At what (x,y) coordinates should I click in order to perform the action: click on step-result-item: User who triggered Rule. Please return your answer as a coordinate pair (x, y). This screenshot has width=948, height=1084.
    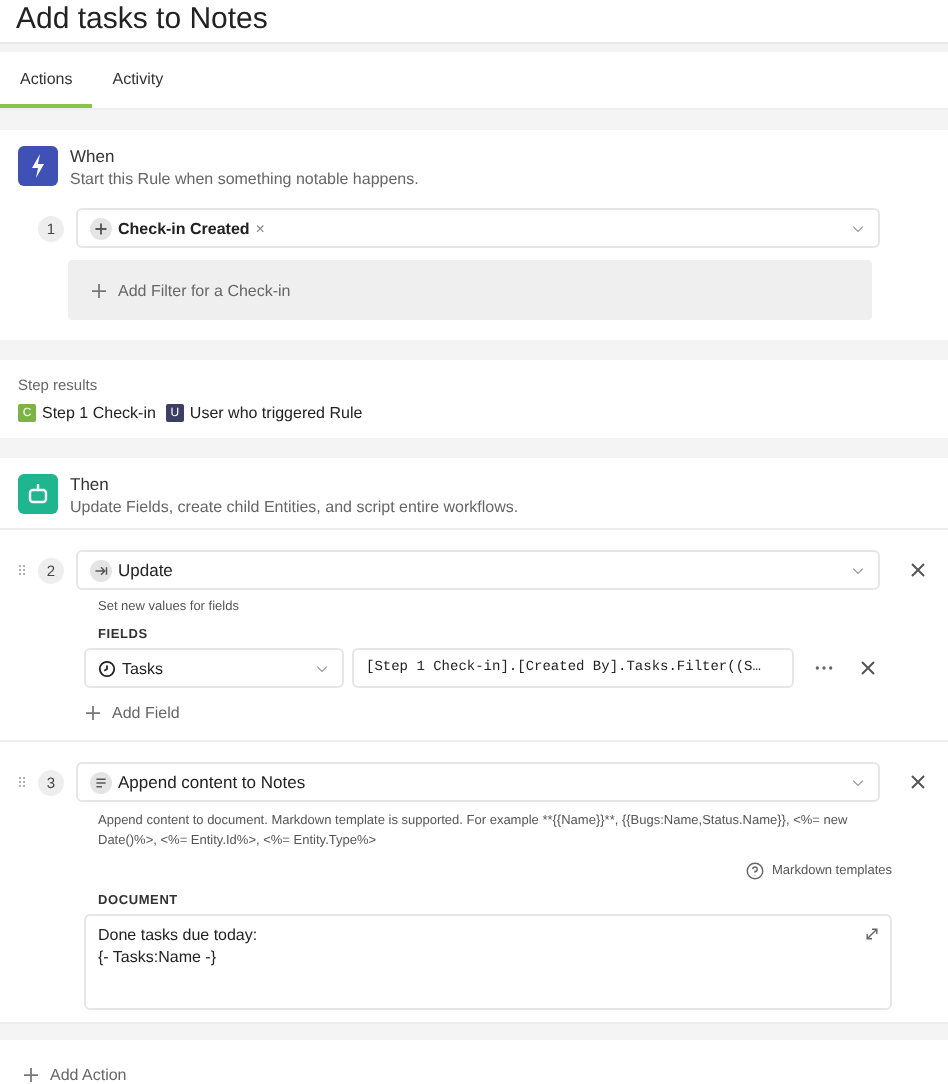
    Looking at the image, I should click on (276, 413).